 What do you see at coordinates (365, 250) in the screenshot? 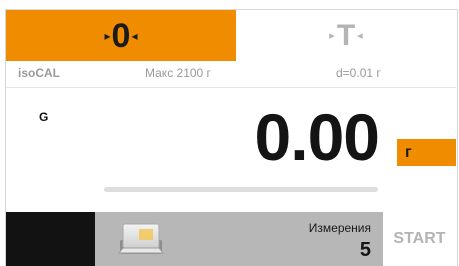
I see `measurements-count: 5` at bounding box center [365, 250].